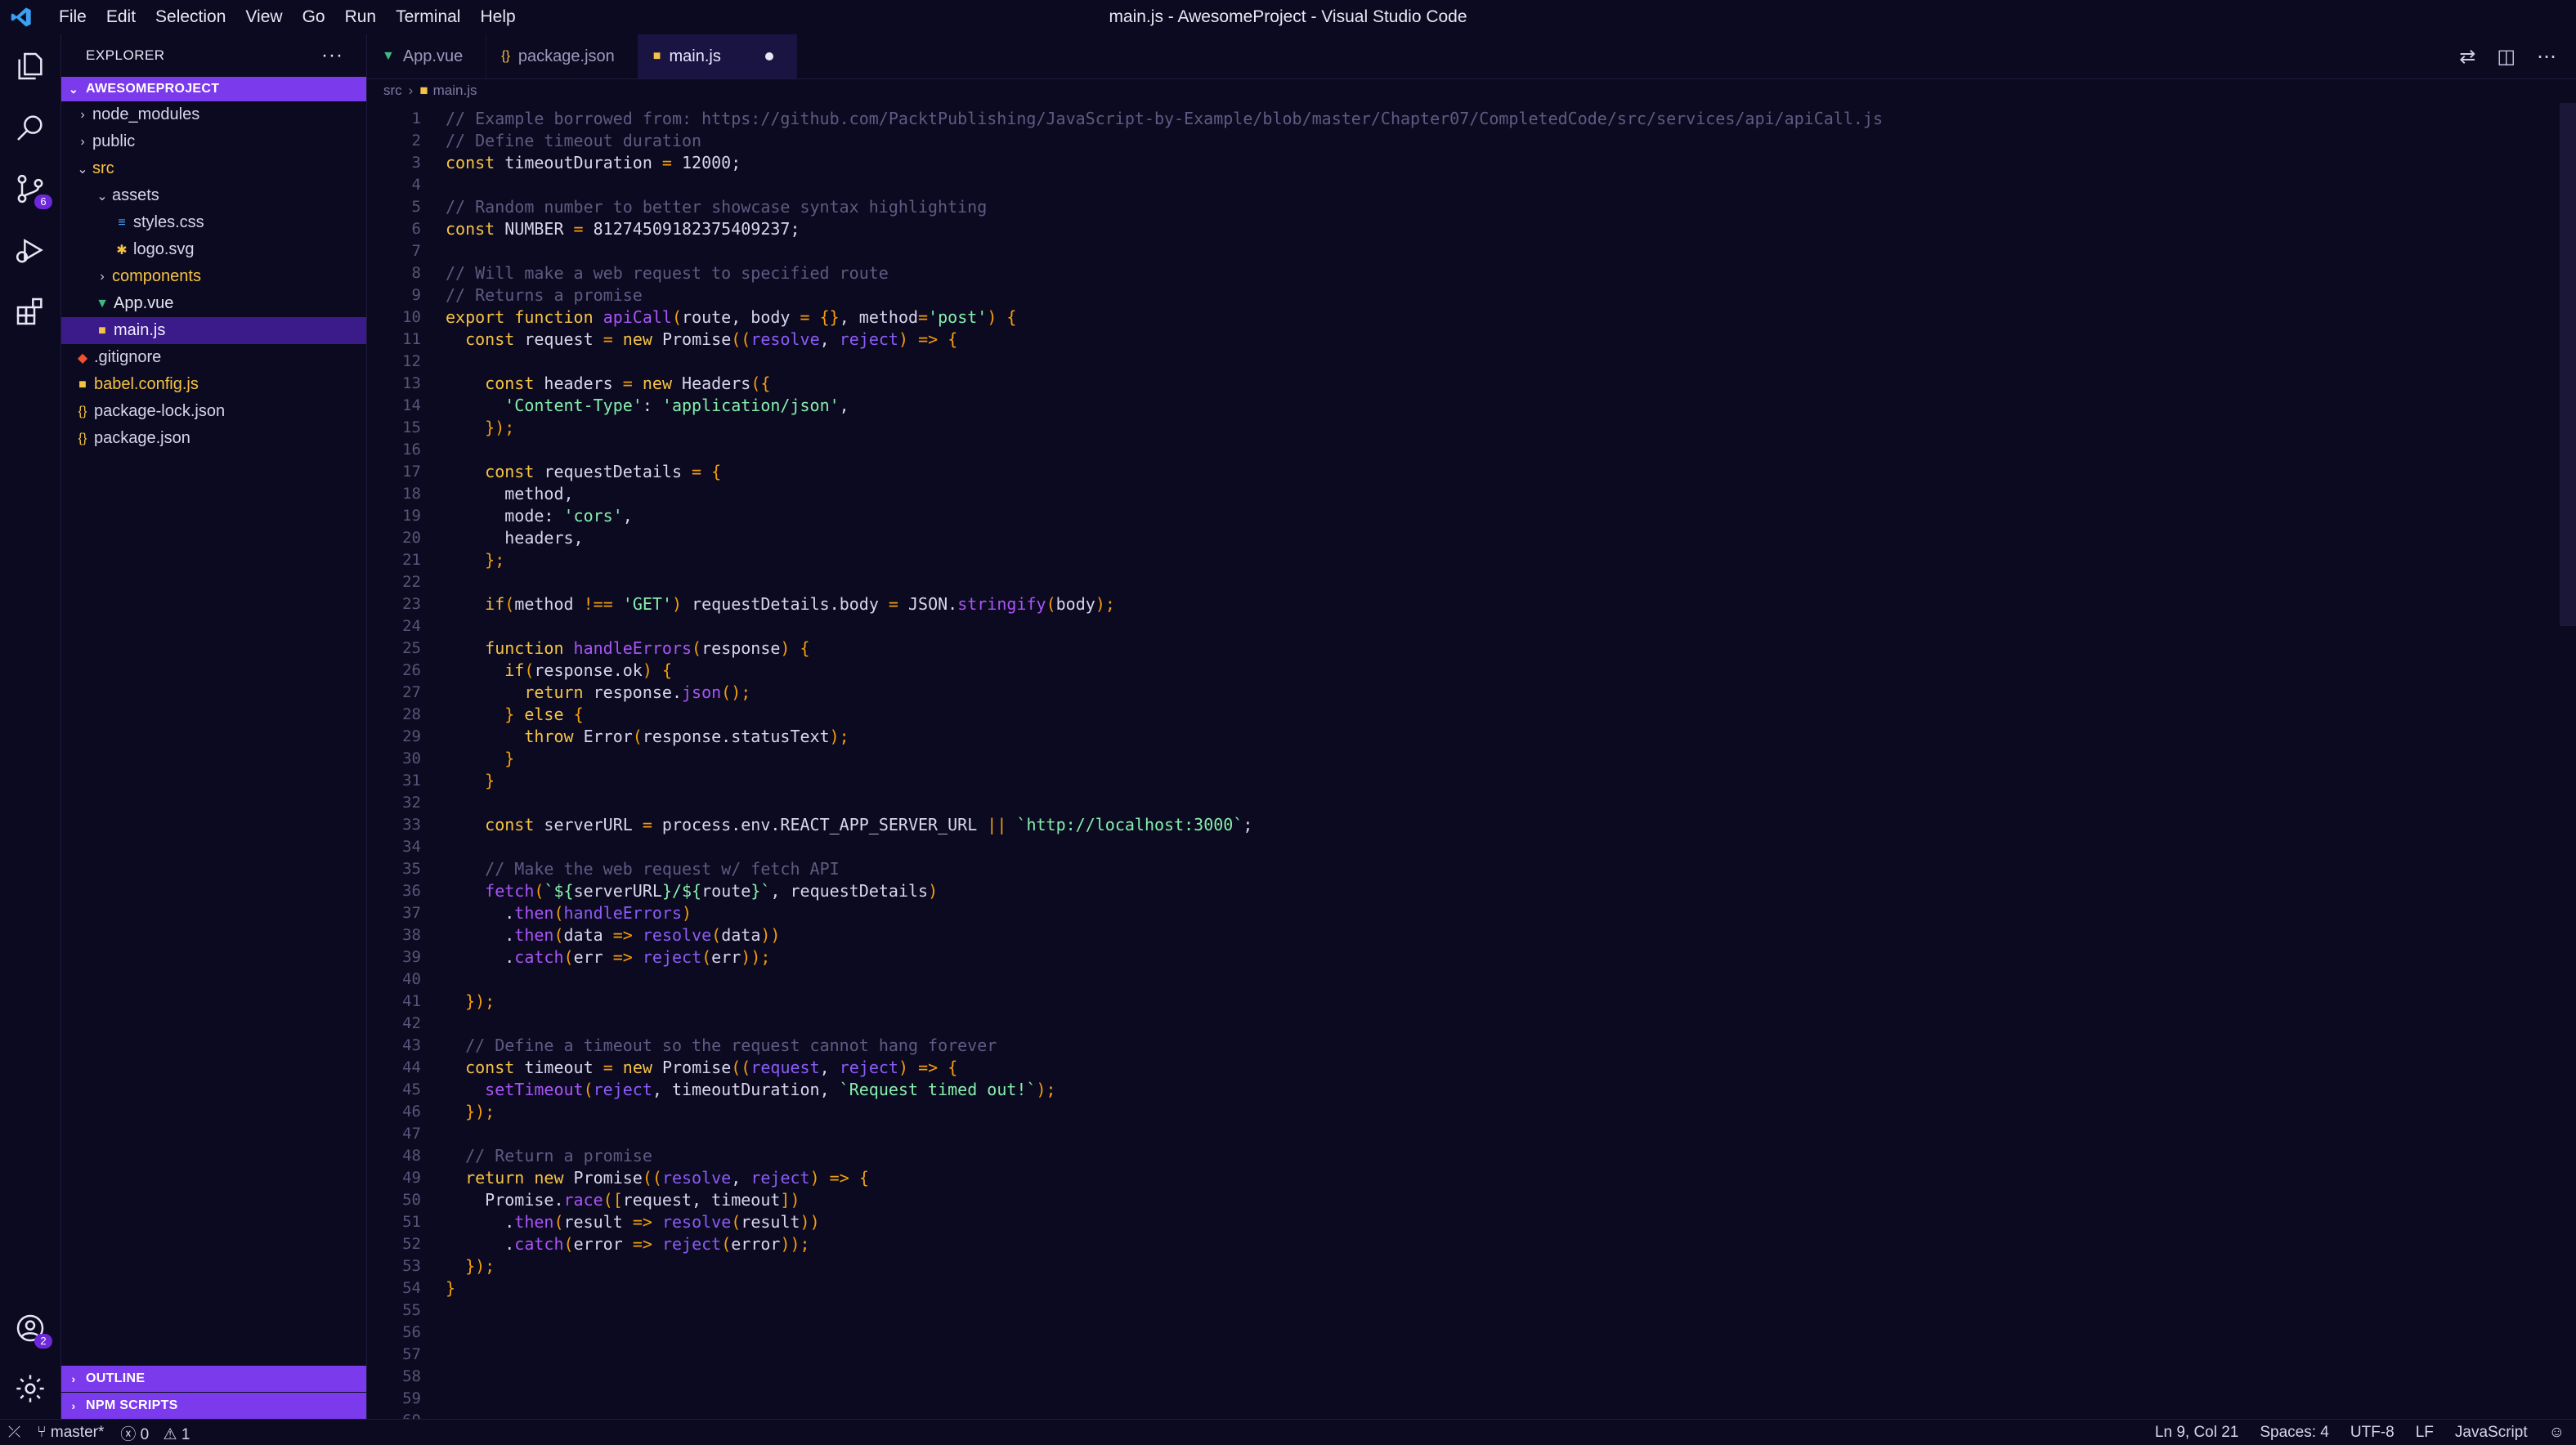  I want to click on tab-app-vue: ▼ App.vue, so click(427, 56).